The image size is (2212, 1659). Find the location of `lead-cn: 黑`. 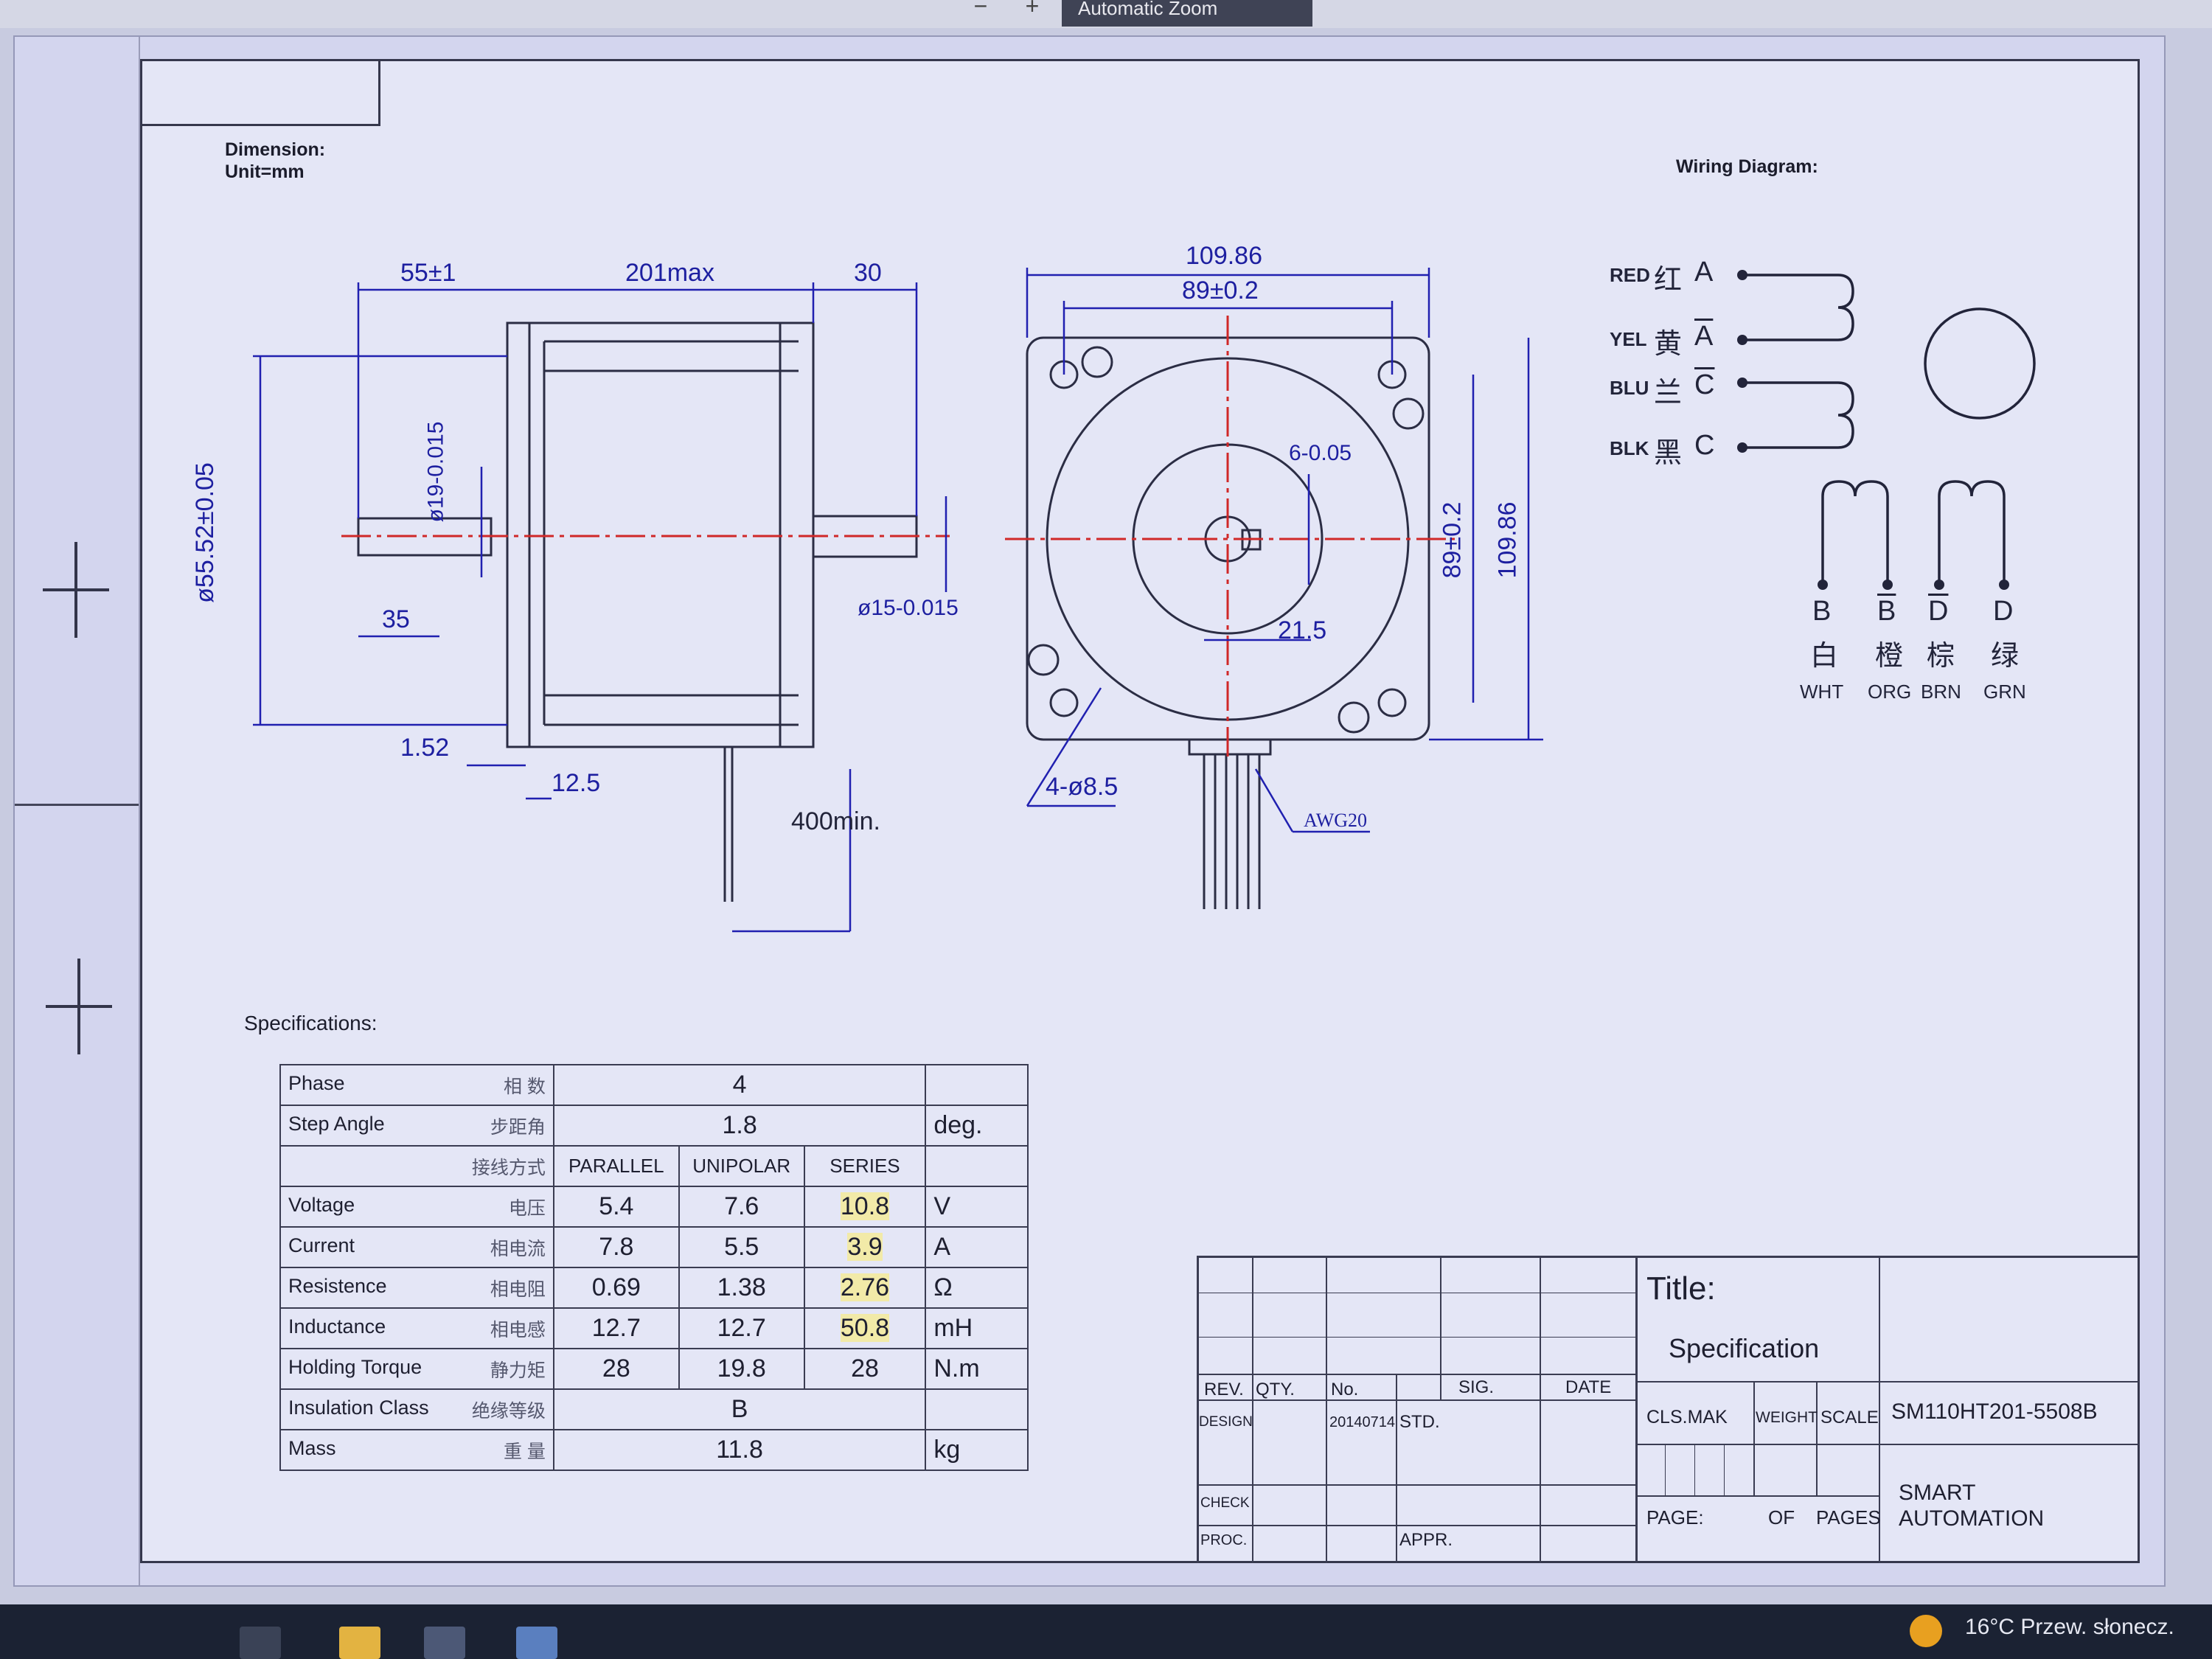

lead-cn: 黑 is located at coordinates (1668, 453).